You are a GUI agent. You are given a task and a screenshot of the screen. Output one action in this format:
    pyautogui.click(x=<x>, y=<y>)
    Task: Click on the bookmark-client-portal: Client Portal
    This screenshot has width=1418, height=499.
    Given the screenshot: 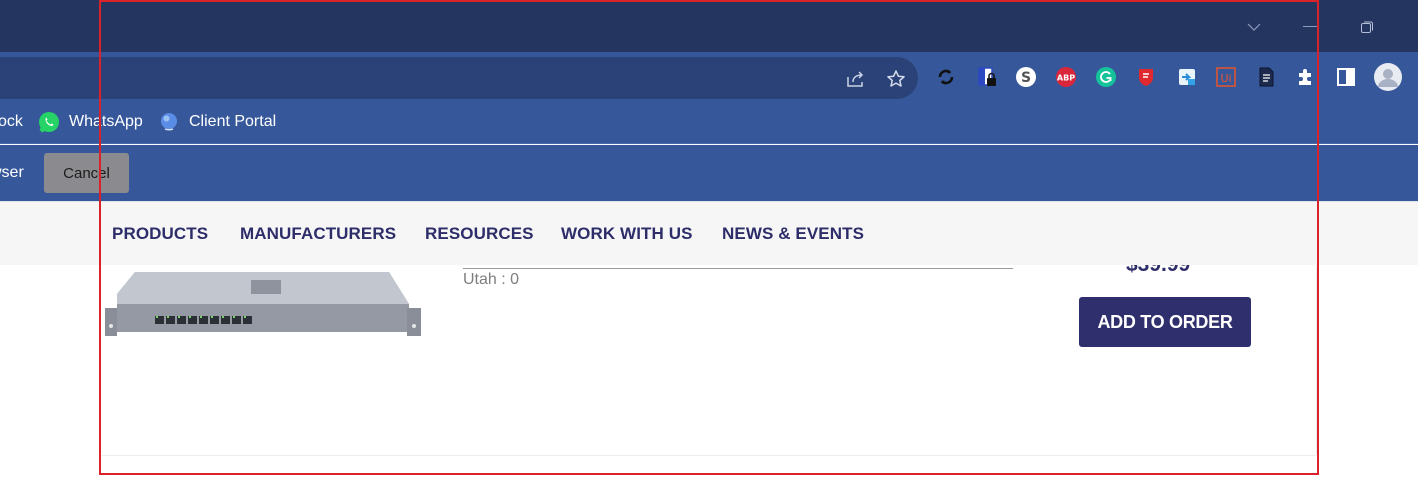 What is the action you would take?
    pyautogui.click(x=217, y=122)
    